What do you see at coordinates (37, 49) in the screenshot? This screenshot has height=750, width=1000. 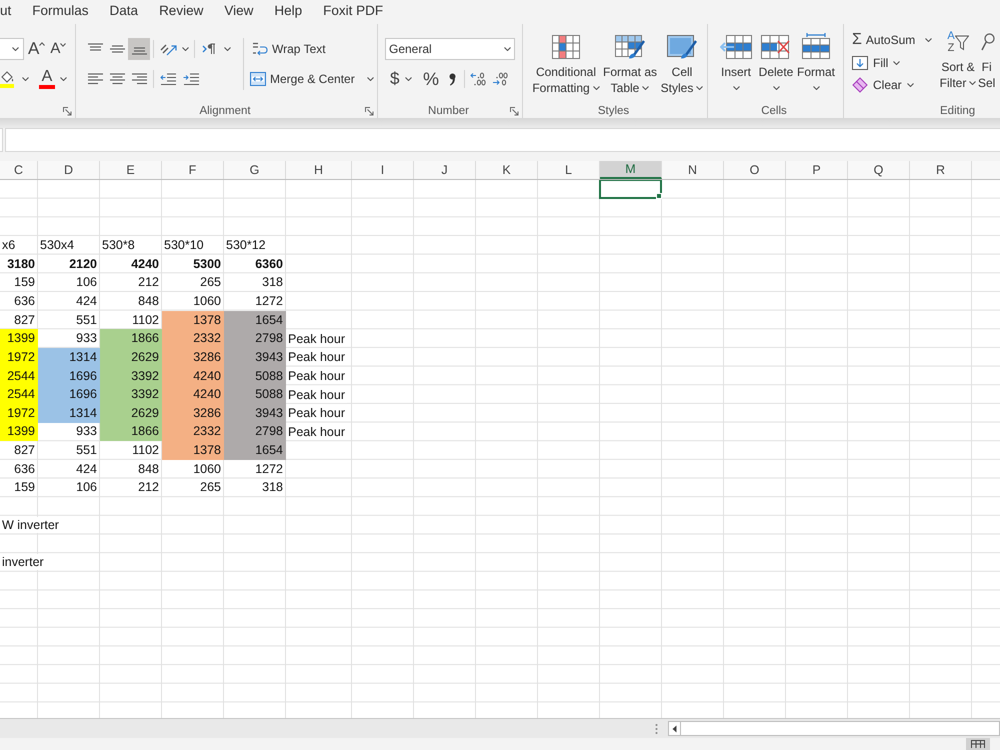 I see `grow-font-button: A` at bounding box center [37, 49].